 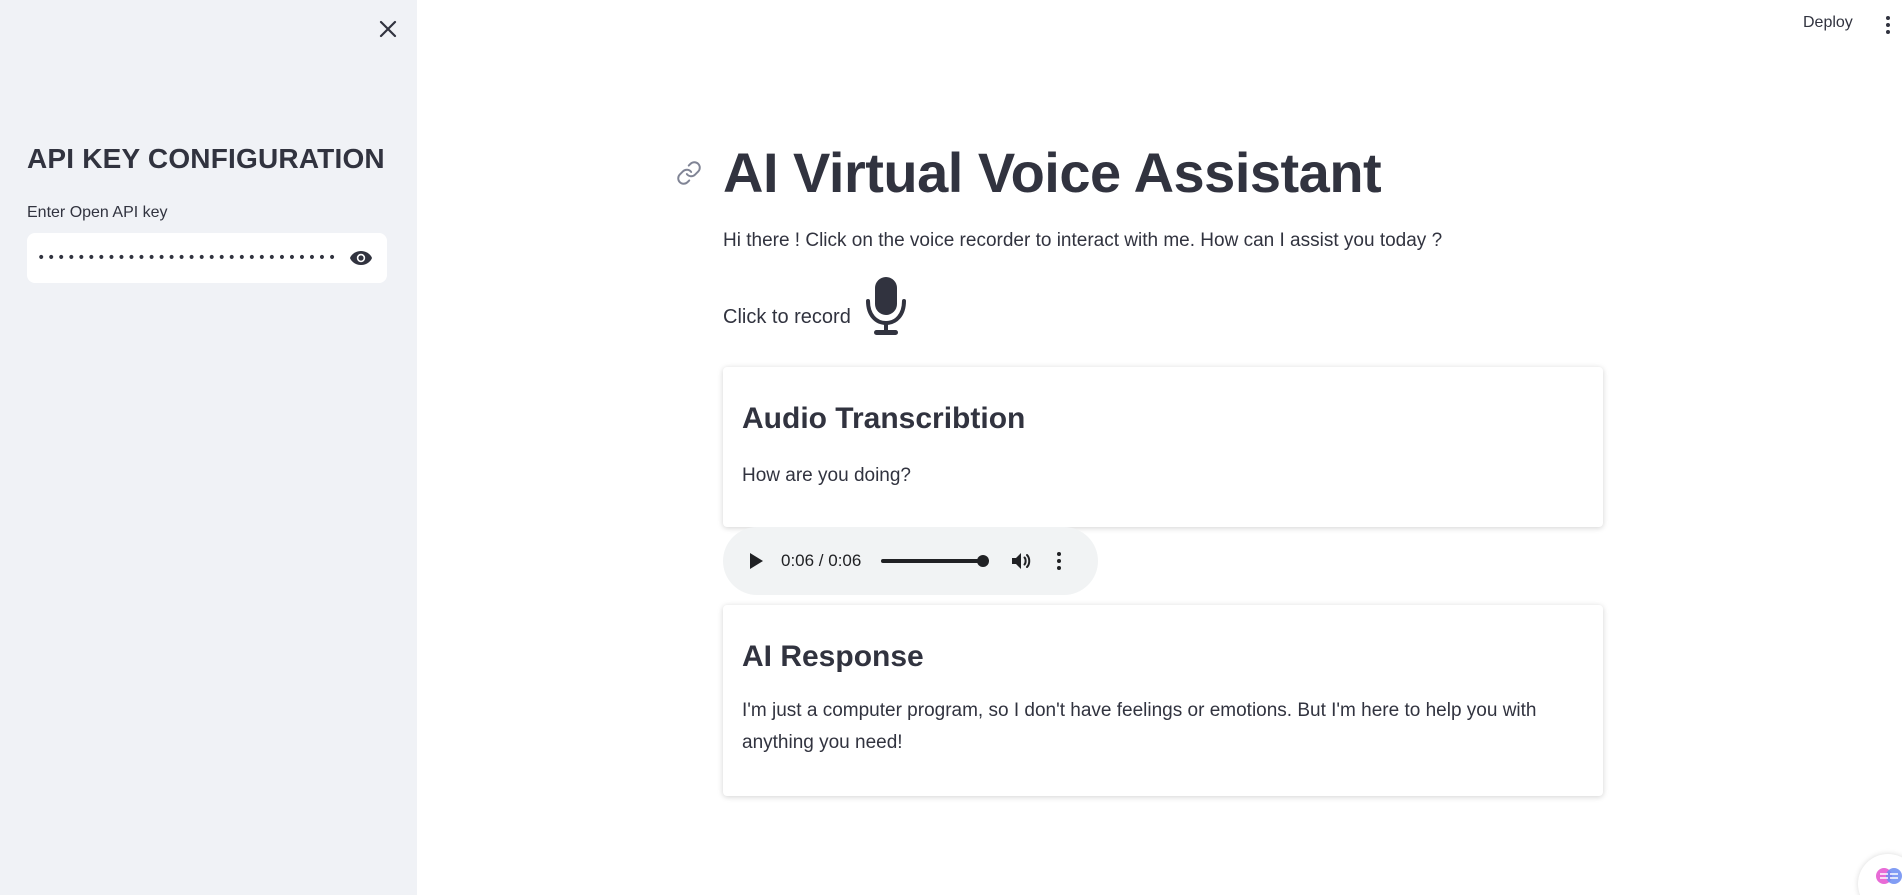 What do you see at coordinates (787, 317) in the screenshot?
I see `record-label: Click to record` at bounding box center [787, 317].